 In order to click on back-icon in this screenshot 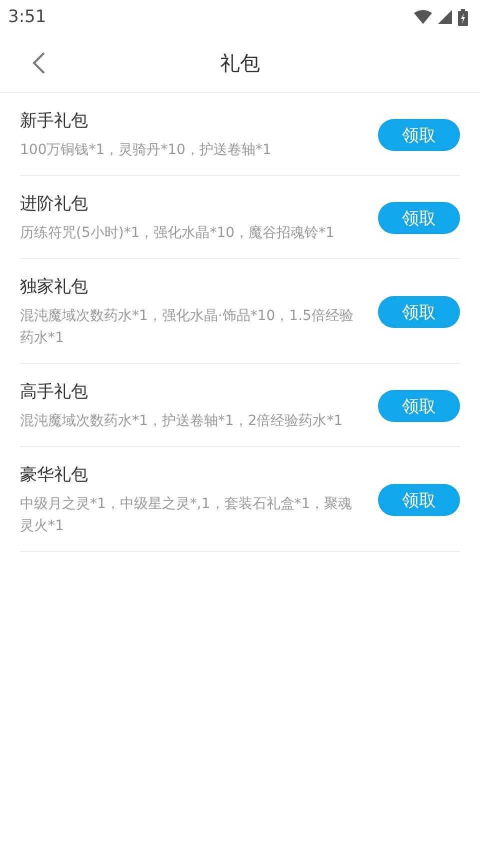, I will do `click(39, 63)`.